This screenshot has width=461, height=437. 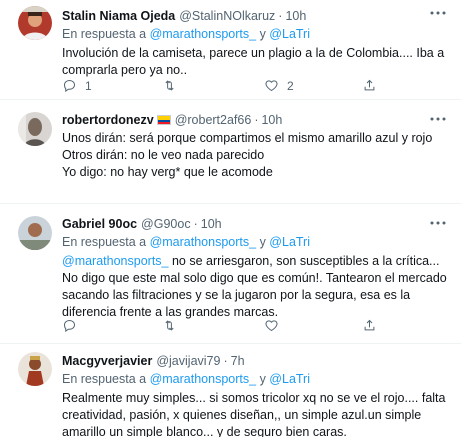 What do you see at coordinates (163, 120) in the screenshot?
I see `ecuador-flag-icon` at bounding box center [163, 120].